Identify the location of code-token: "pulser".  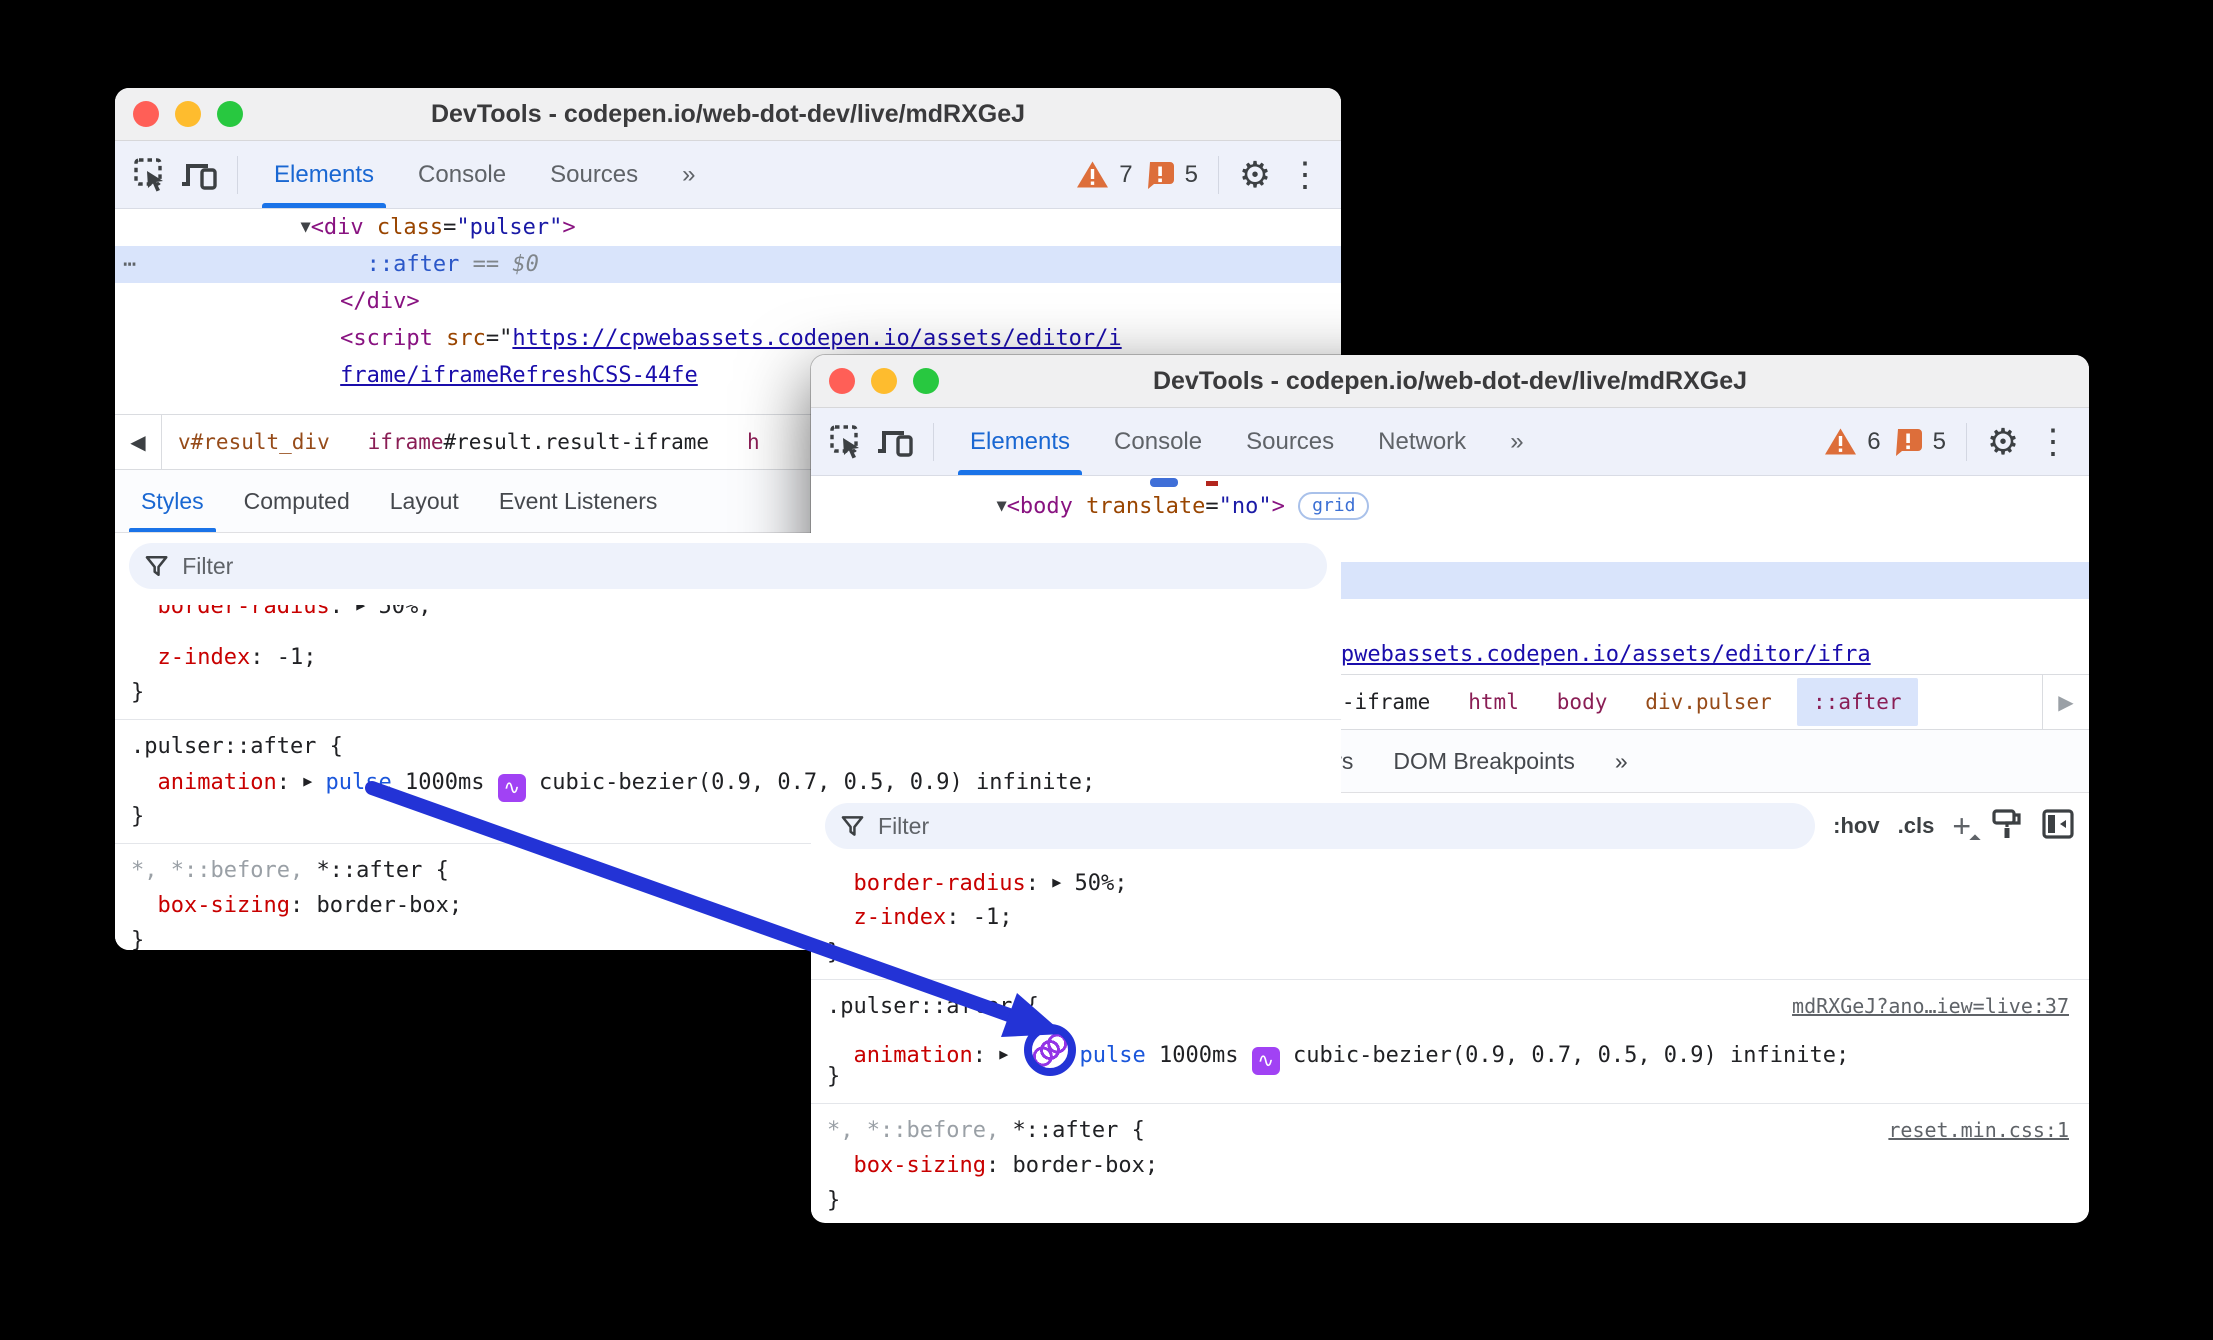
(509, 227).